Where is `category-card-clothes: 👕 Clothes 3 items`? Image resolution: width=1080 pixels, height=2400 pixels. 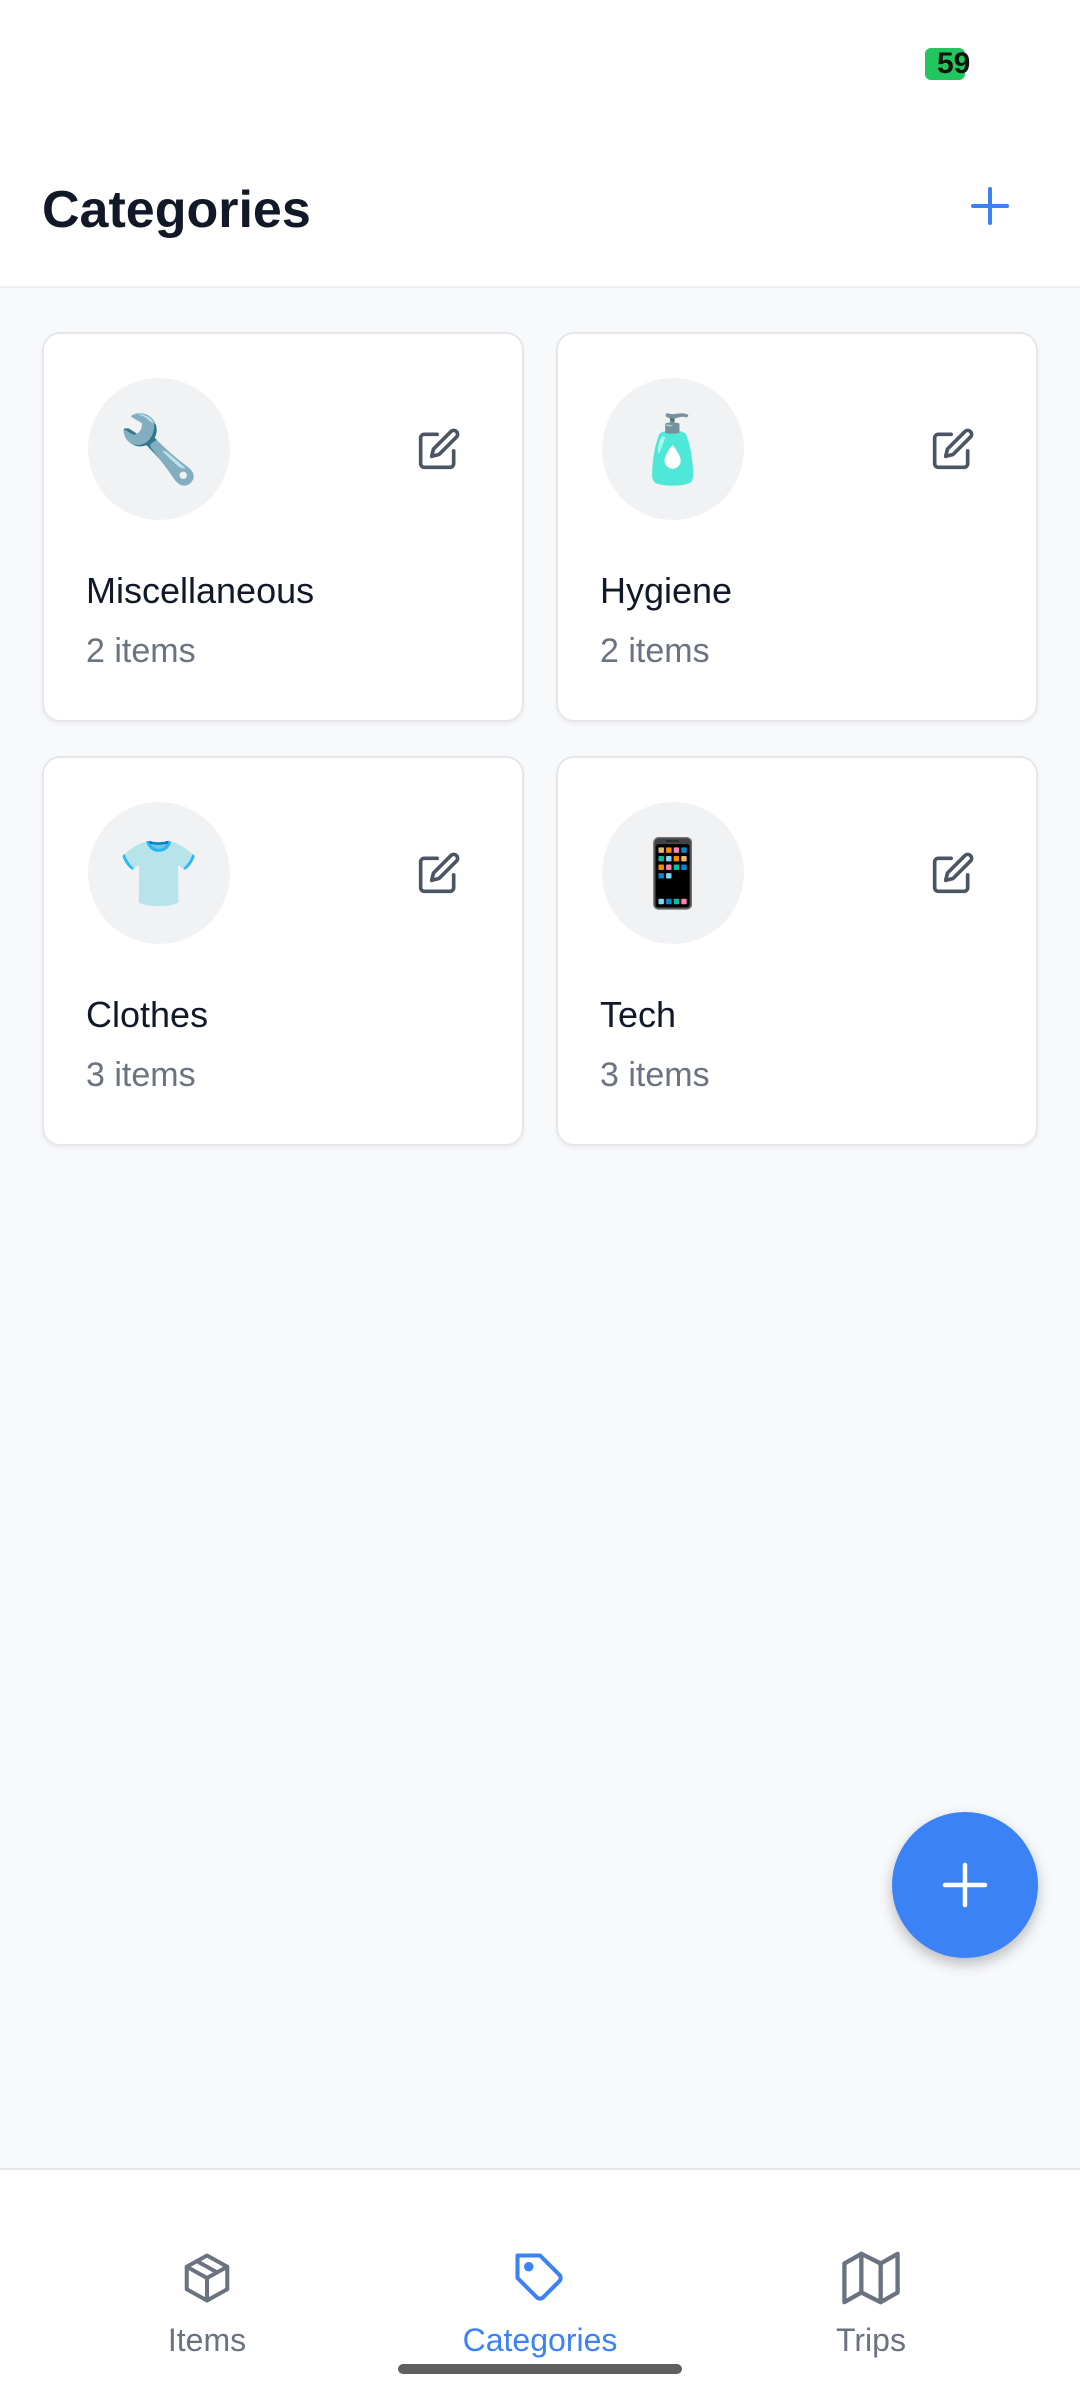 category-card-clothes: 👕 Clothes 3 items is located at coordinates (283, 951).